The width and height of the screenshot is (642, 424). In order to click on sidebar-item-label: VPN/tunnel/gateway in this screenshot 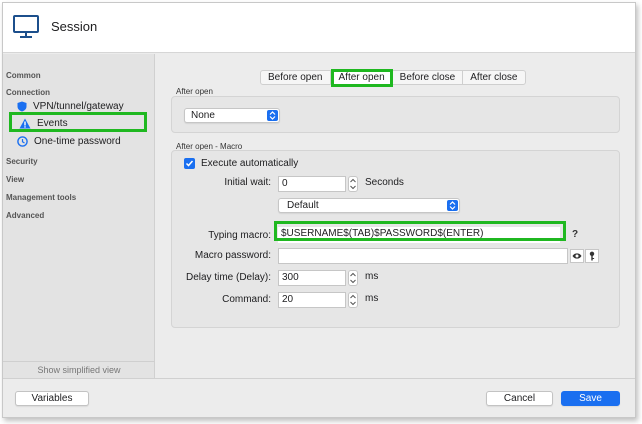, I will do `click(78, 106)`.